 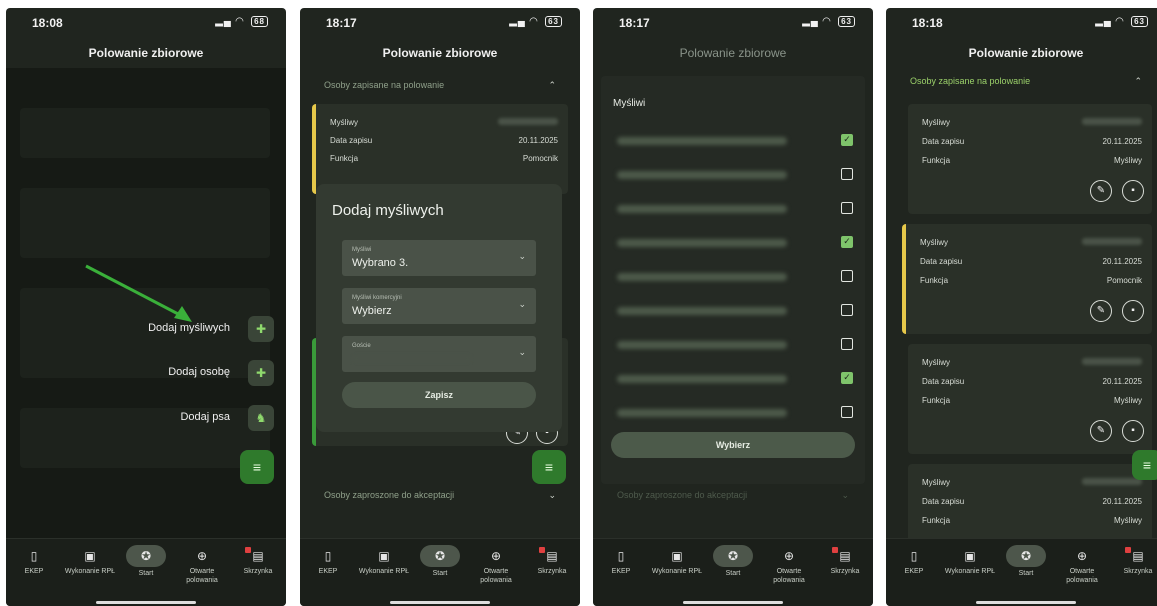 What do you see at coordinates (439, 306) in the screenshot?
I see `commercial-hunters-select: Myśliwi komercyjni Wybierz ⌄` at bounding box center [439, 306].